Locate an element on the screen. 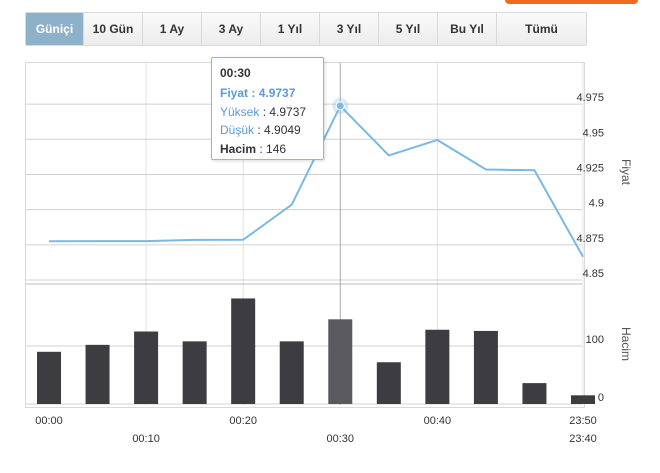  price-tick-label: 4.925 is located at coordinates (590, 168).